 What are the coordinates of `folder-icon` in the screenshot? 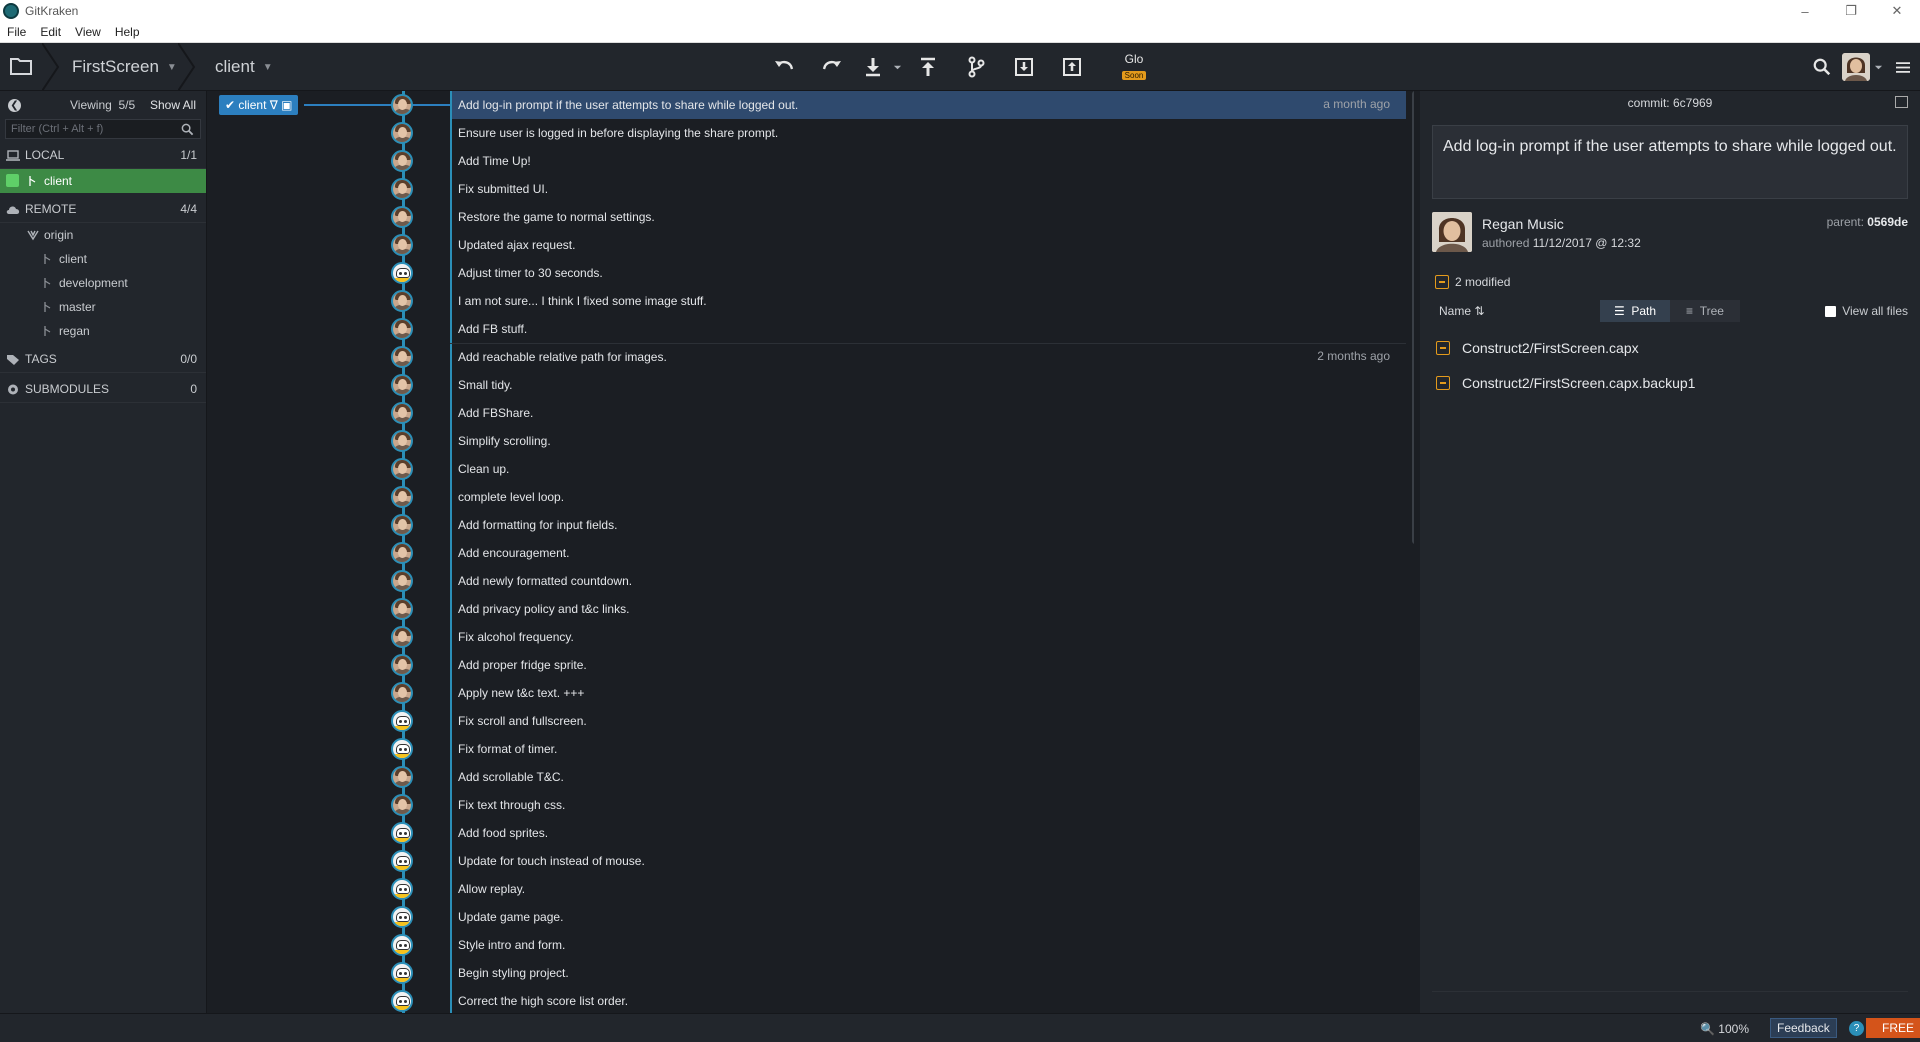 It's located at (21, 66).